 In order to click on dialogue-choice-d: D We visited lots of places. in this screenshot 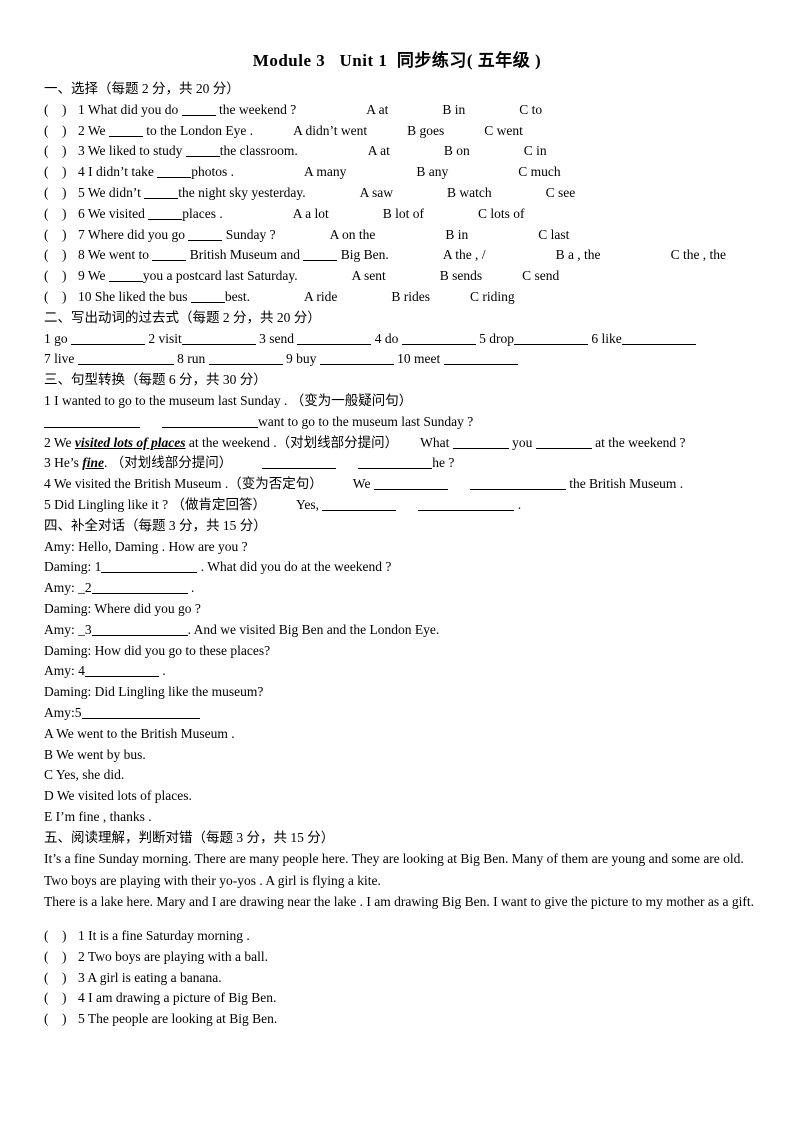, I will do `click(399, 796)`.